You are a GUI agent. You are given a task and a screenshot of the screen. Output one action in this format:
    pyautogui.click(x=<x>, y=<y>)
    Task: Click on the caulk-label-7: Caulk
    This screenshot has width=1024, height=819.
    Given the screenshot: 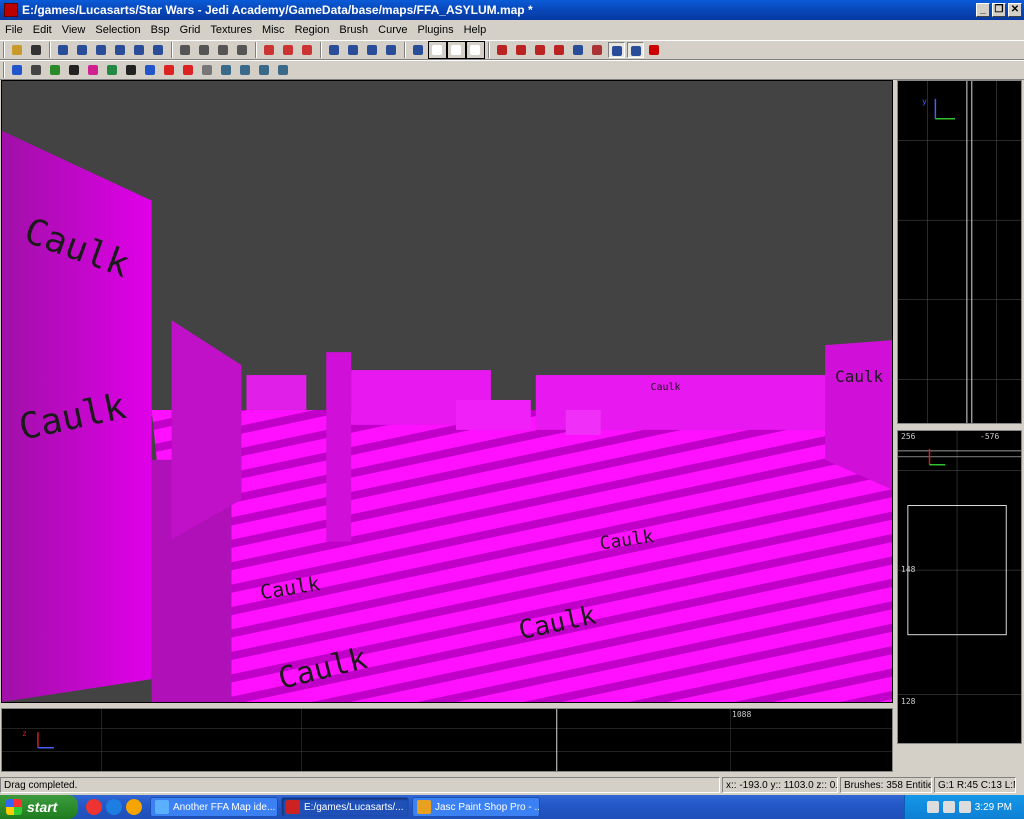 What is the action you would take?
    pyautogui.click(x=859, y=376)
    